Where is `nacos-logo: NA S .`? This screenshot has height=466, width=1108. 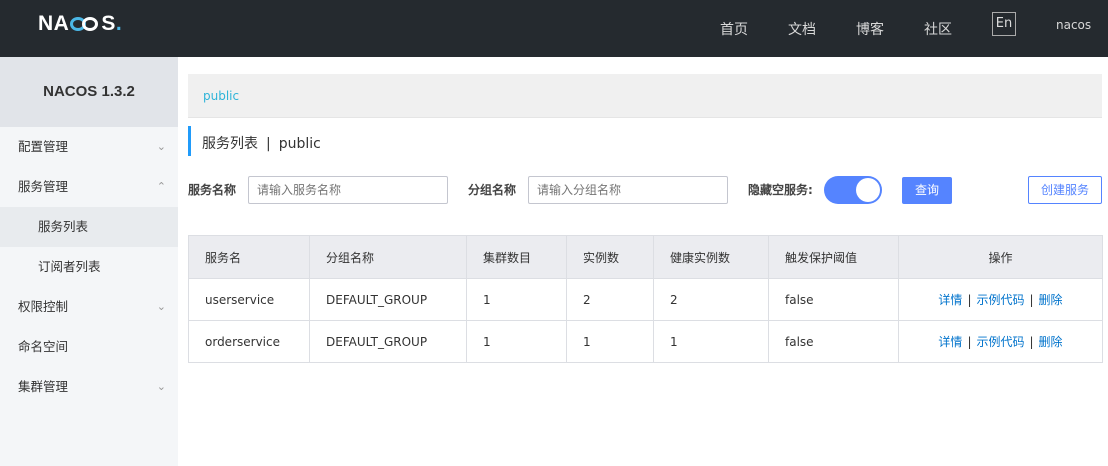
nacos-logo: NA S . is located at coordinates (80, 24).